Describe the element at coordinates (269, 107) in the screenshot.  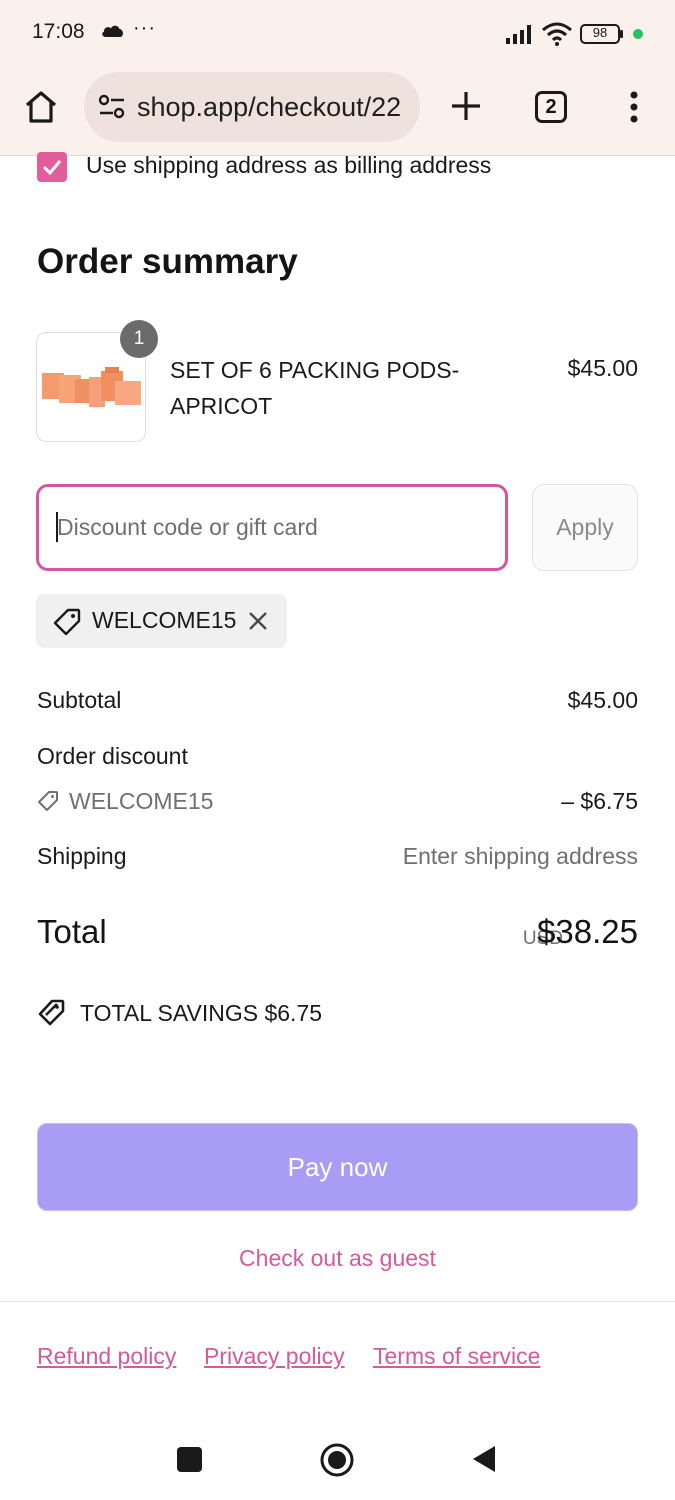
I see `url-text: shop.app/checkout/22` at that location.